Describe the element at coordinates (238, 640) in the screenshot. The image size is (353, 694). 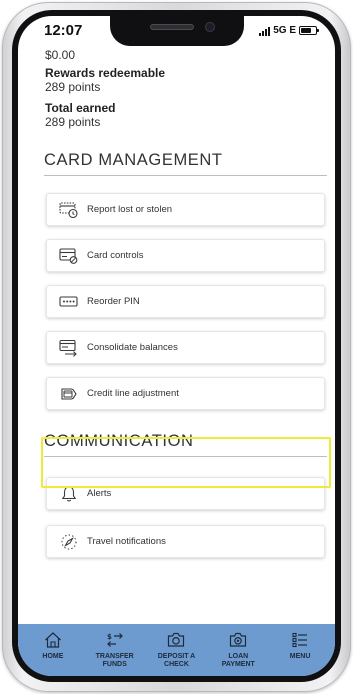
I see `loan-camera-icon` at that location.